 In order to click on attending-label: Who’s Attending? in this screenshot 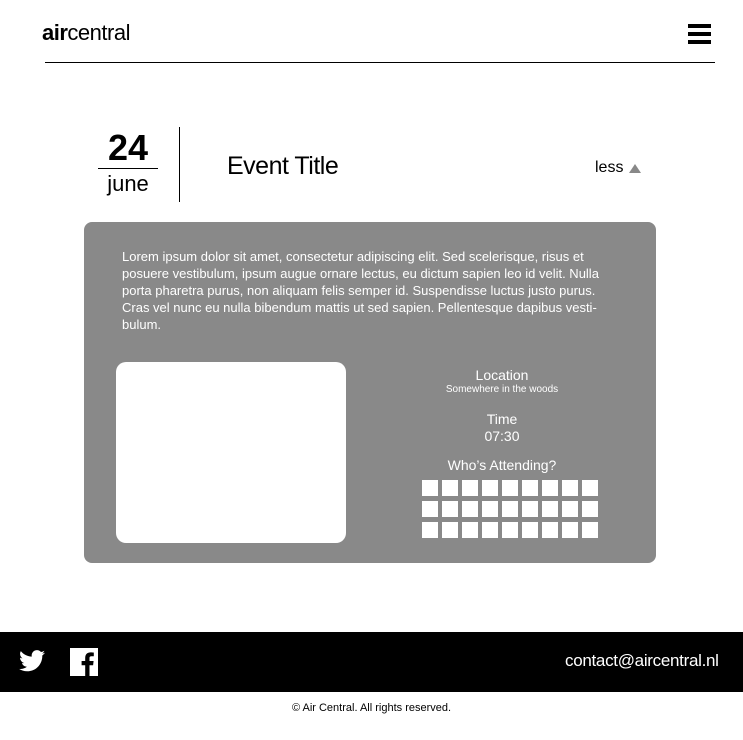, I will do `click(502, 465)`.